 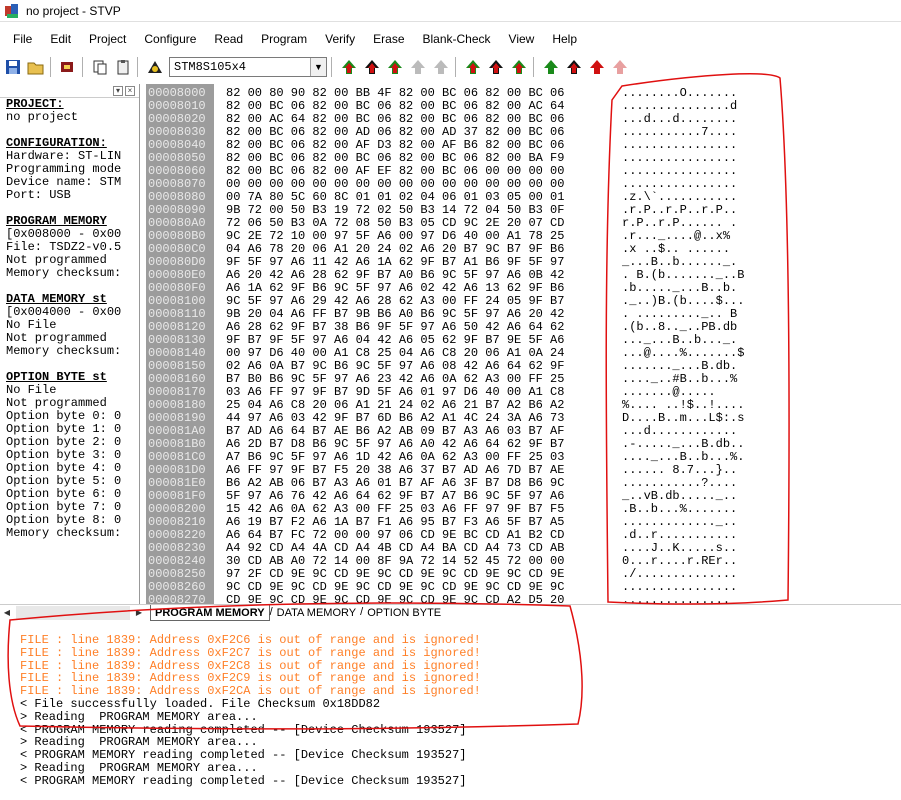 What do you see at coordinates (18, 39) in the screenshot?
I see `menu-item-file: File` at bounding box center [18, 39].